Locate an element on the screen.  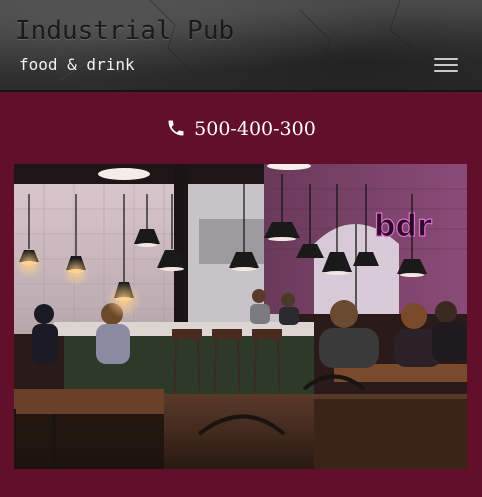
hamburger-menu-icon is located at coordinates (446, 67).